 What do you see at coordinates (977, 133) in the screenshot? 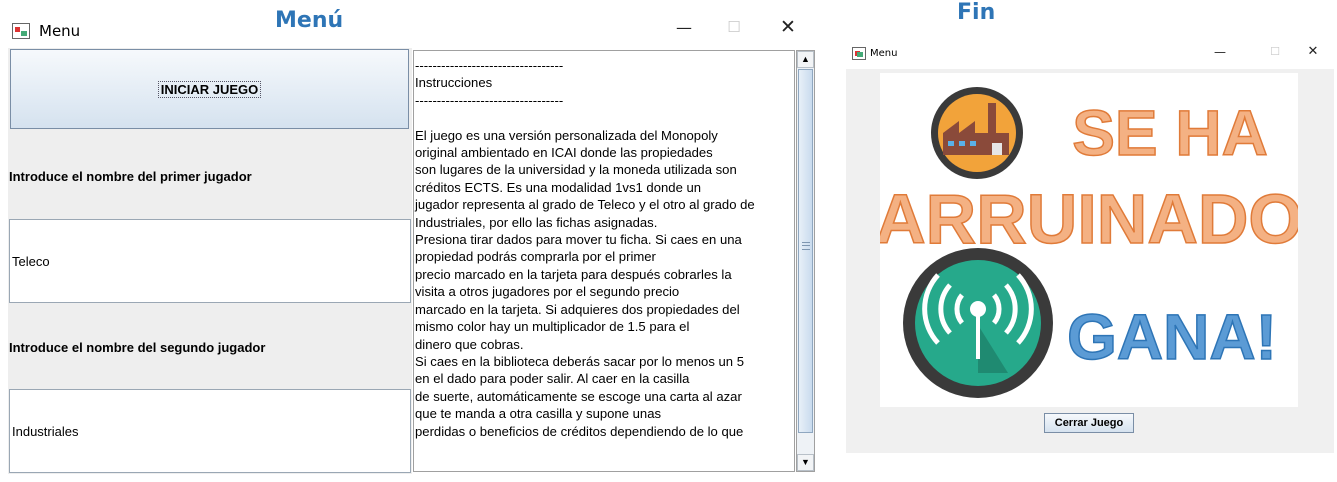
I see `factory-icon` at bounding box center [977, 133].